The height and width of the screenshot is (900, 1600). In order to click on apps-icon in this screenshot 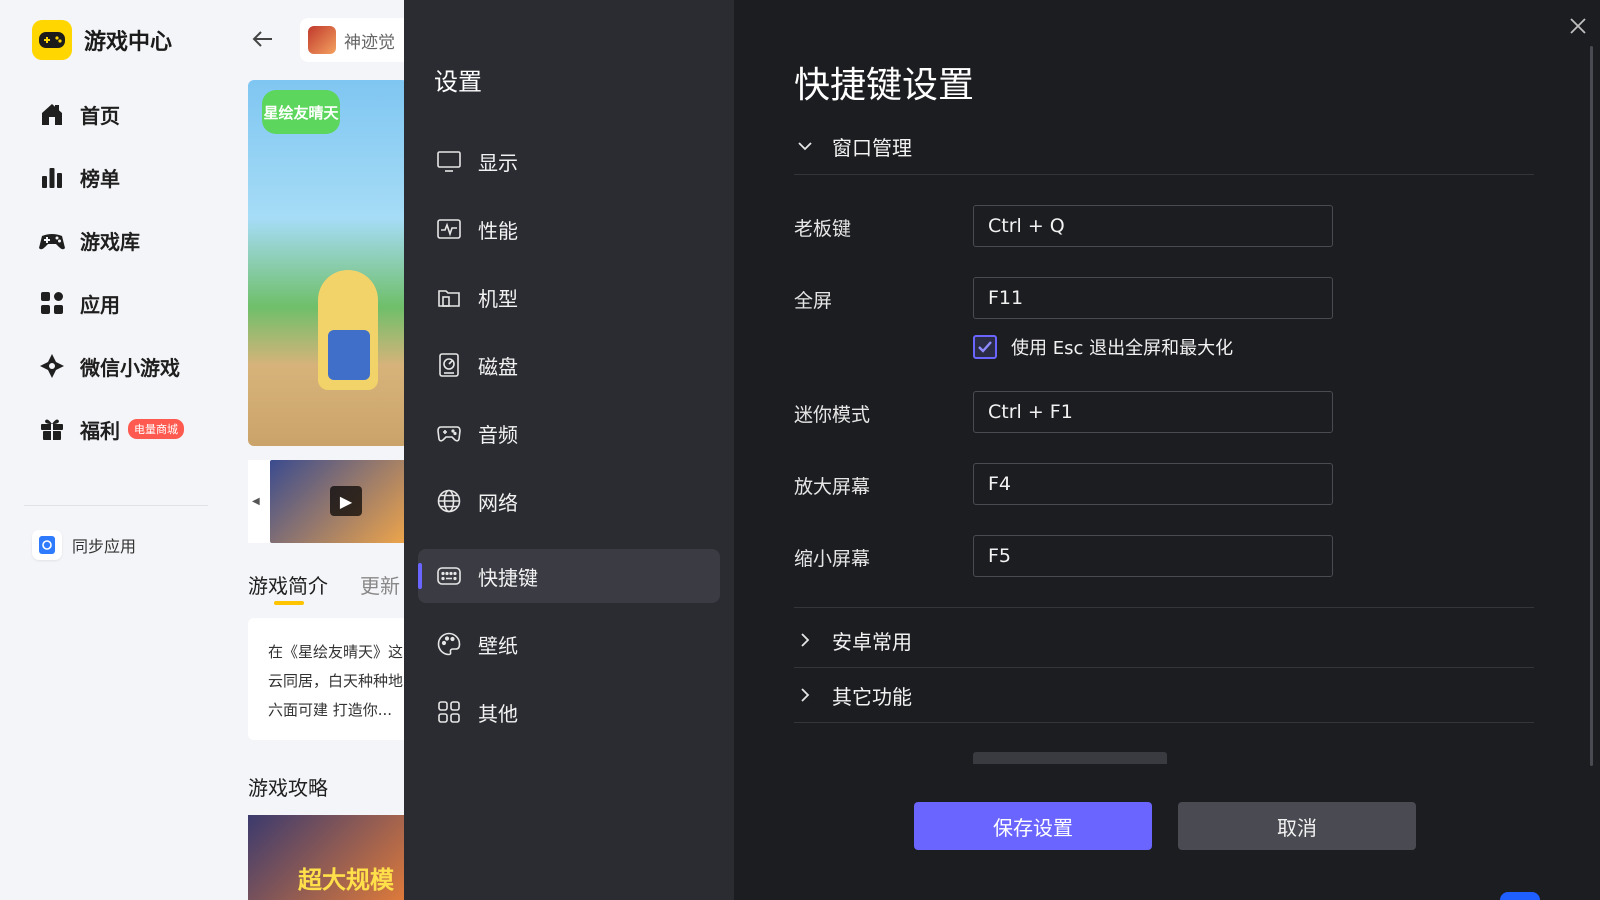, I will do `click(52, 303)`.